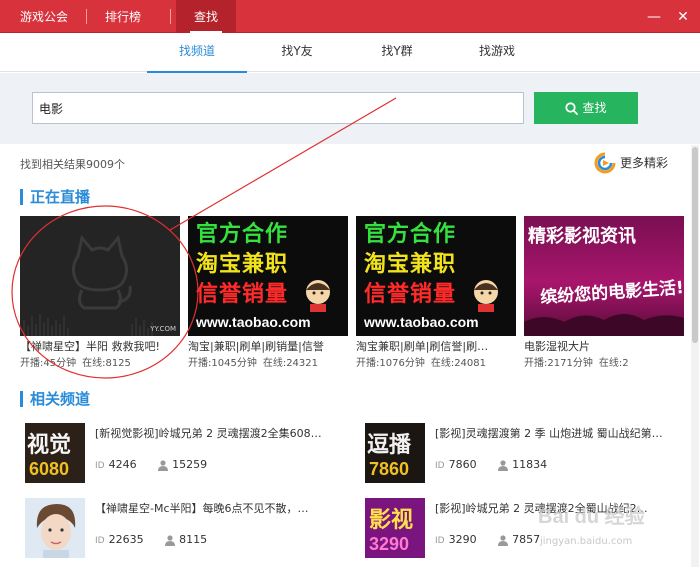 Image resolution: width=700 pixels, height=570 pixels. Describe the element at coordinates (605, 163) in the screenshot. I see `play-logo-icon` at that location.